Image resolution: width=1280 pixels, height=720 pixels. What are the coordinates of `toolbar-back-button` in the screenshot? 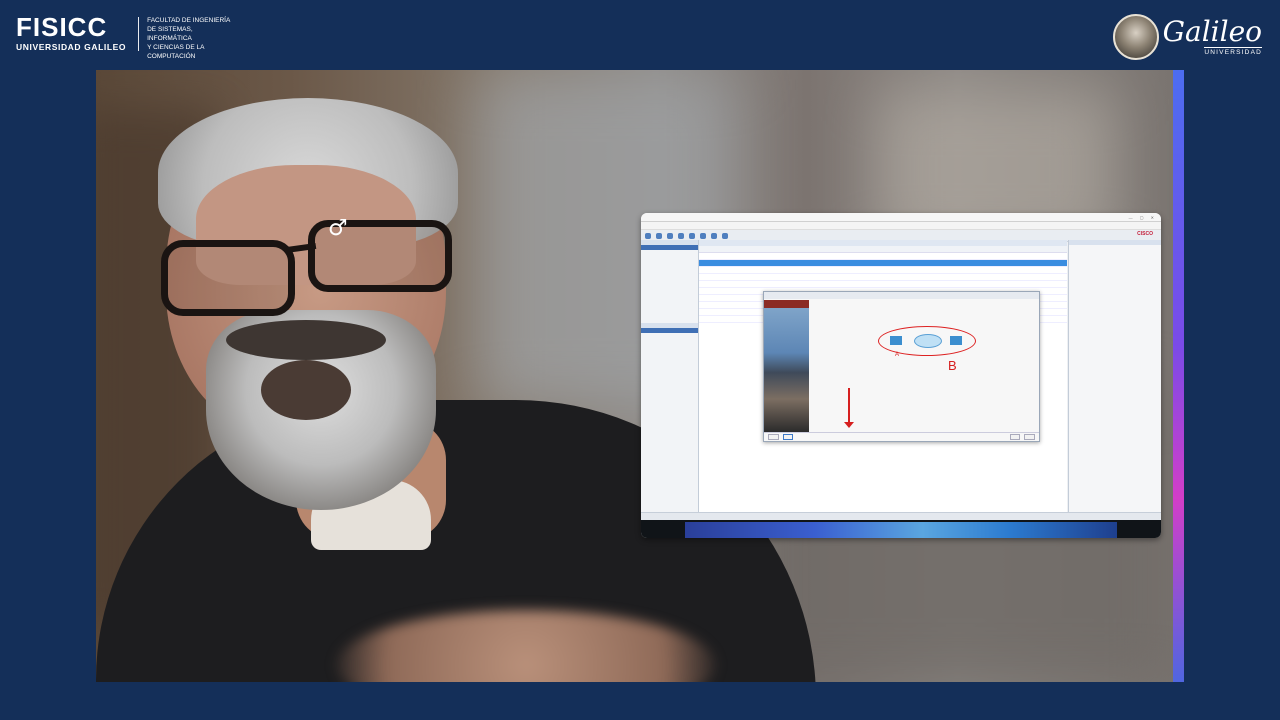 It's located at (703, 235).